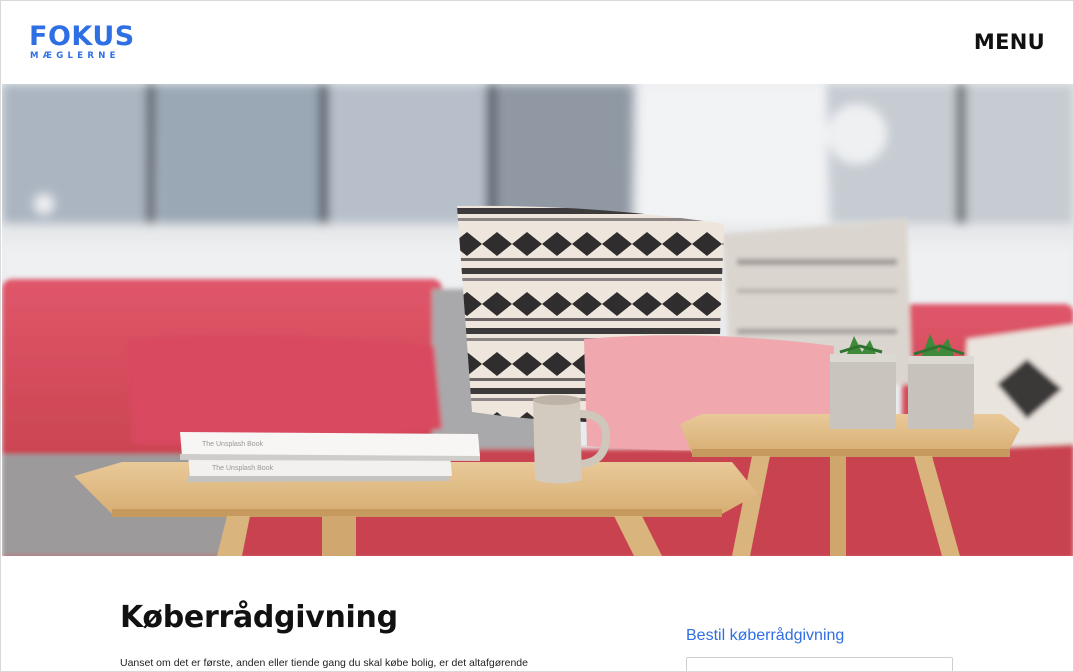  I want to click on brand-logo-wordmark: FOKUS, so click(82, 36).